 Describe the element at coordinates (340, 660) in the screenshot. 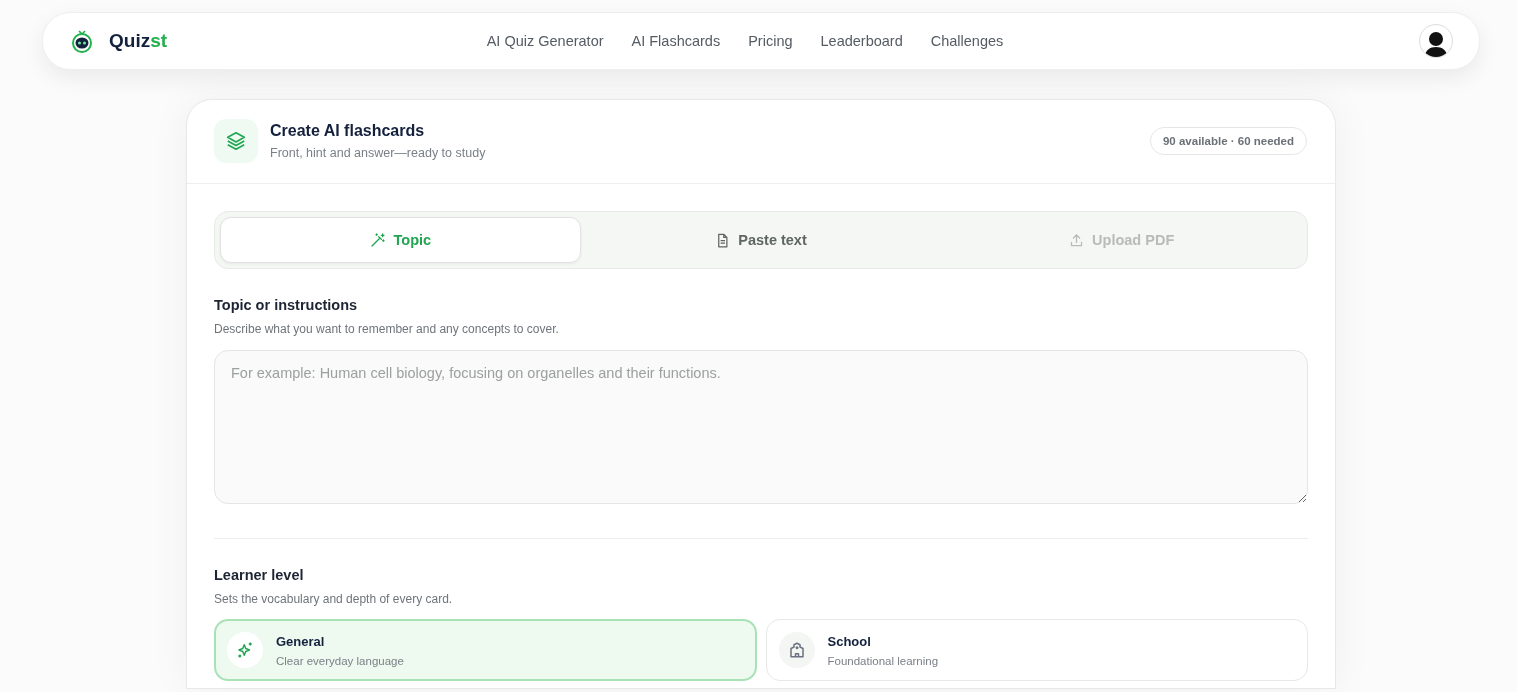

I see `option-description: Clear everyday language` at that location.